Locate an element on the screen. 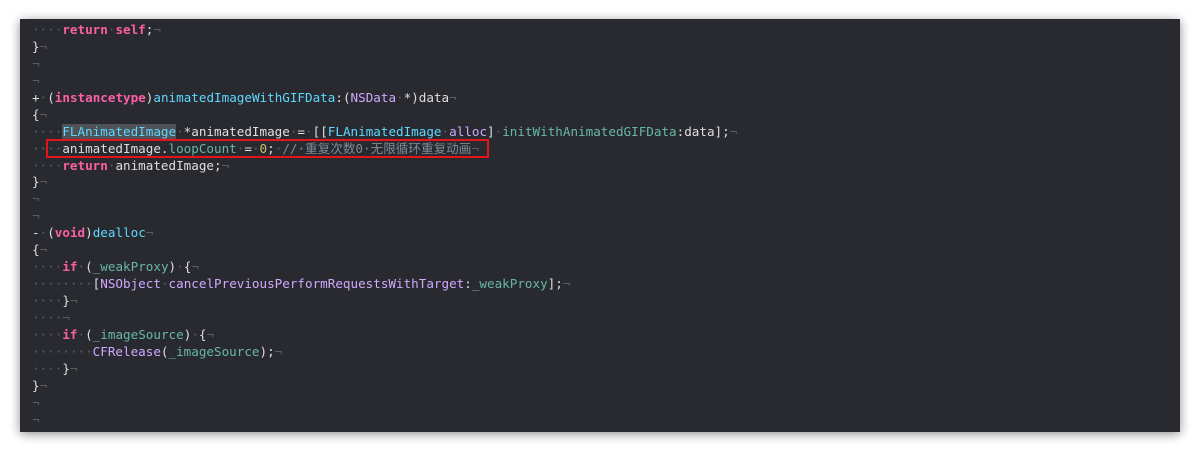 This screenshot has height=452, width=1200. code-line: ····return·animatedImage;¬ is located at coordinates (606, 166).